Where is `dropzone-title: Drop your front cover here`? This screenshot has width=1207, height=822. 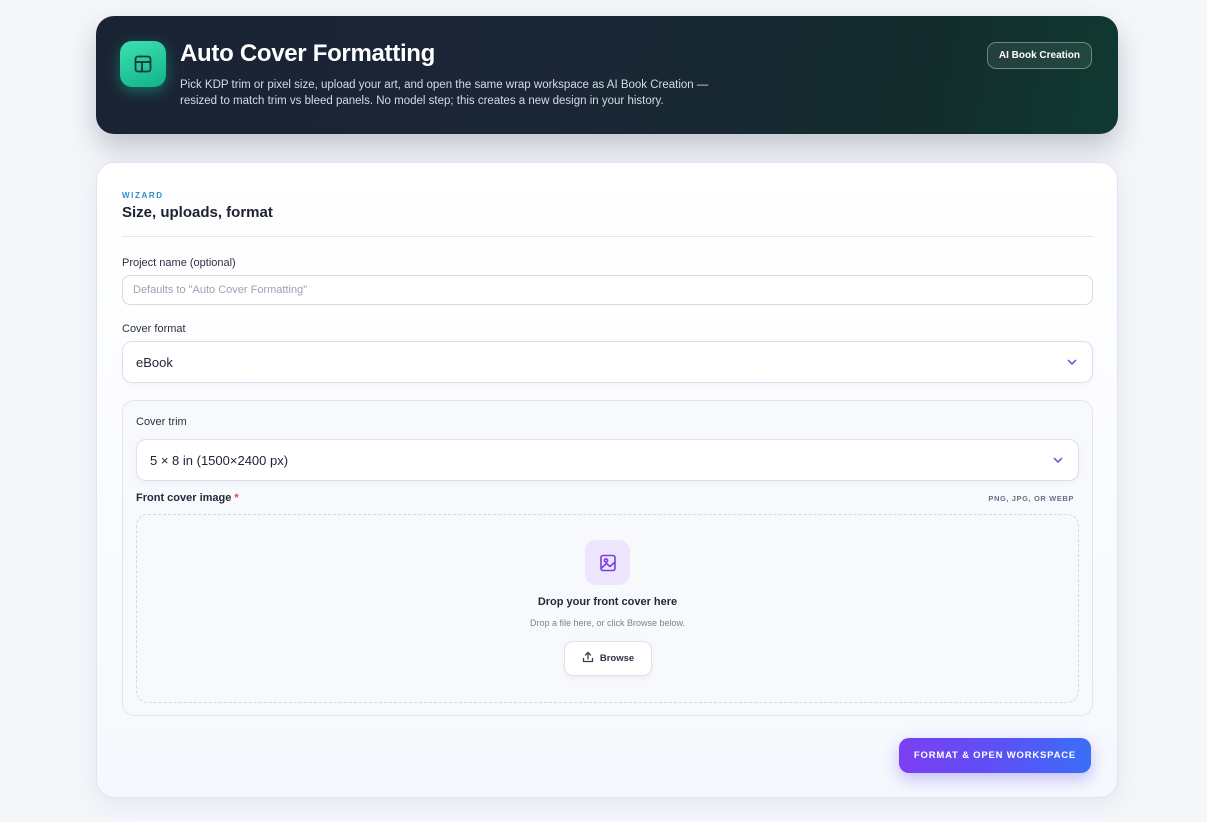
dropzone-title: Drop your front cover here is located at coordinates (607, 602).